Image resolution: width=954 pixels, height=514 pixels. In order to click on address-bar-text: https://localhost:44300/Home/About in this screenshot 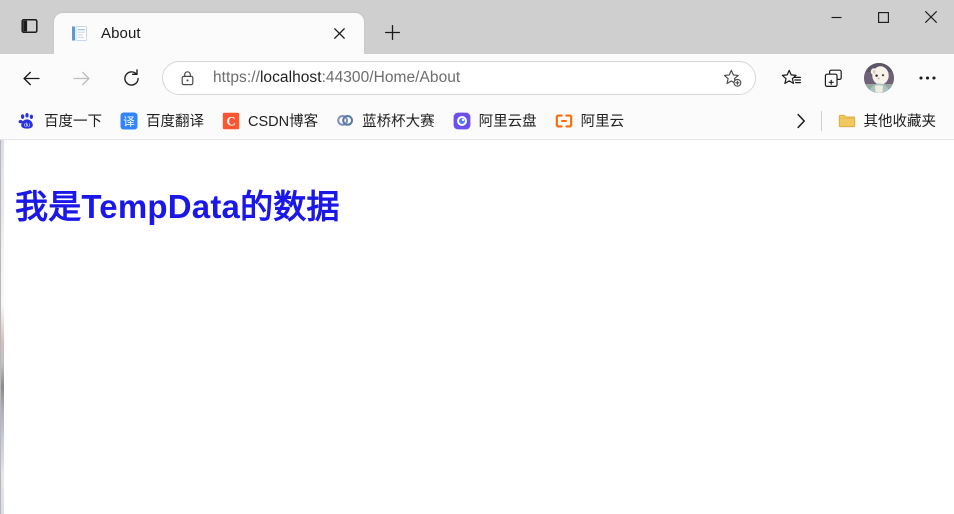, I will do `click(459, 78)`.